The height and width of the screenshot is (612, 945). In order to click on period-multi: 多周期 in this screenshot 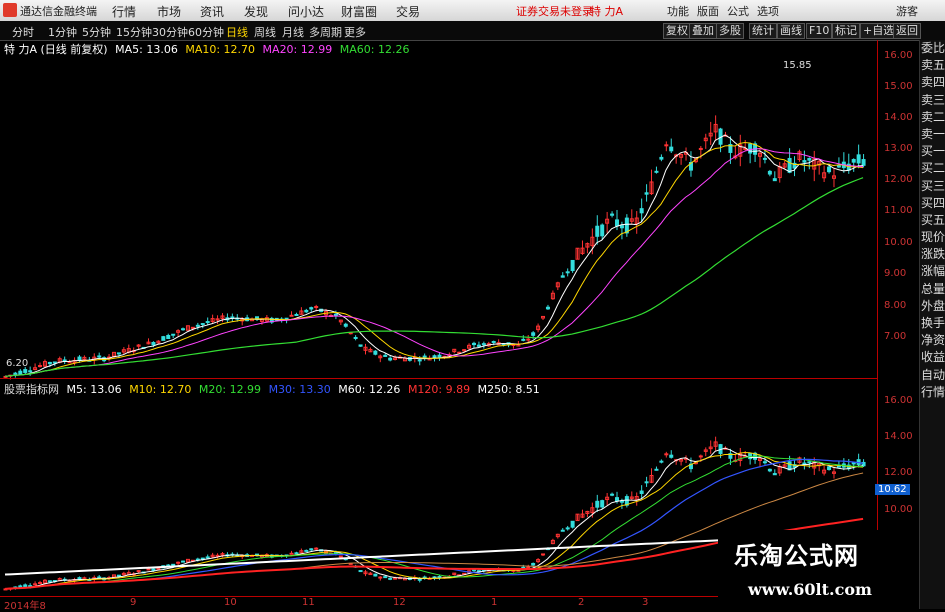, I will do `click(325, 32)`.